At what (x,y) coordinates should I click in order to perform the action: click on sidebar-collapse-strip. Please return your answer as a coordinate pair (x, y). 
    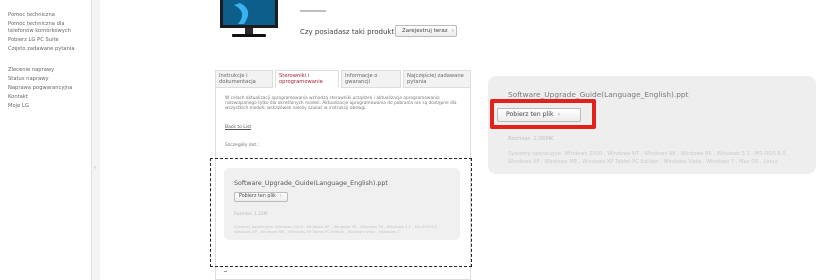
    Looking at the image, I should click on (96, 140).